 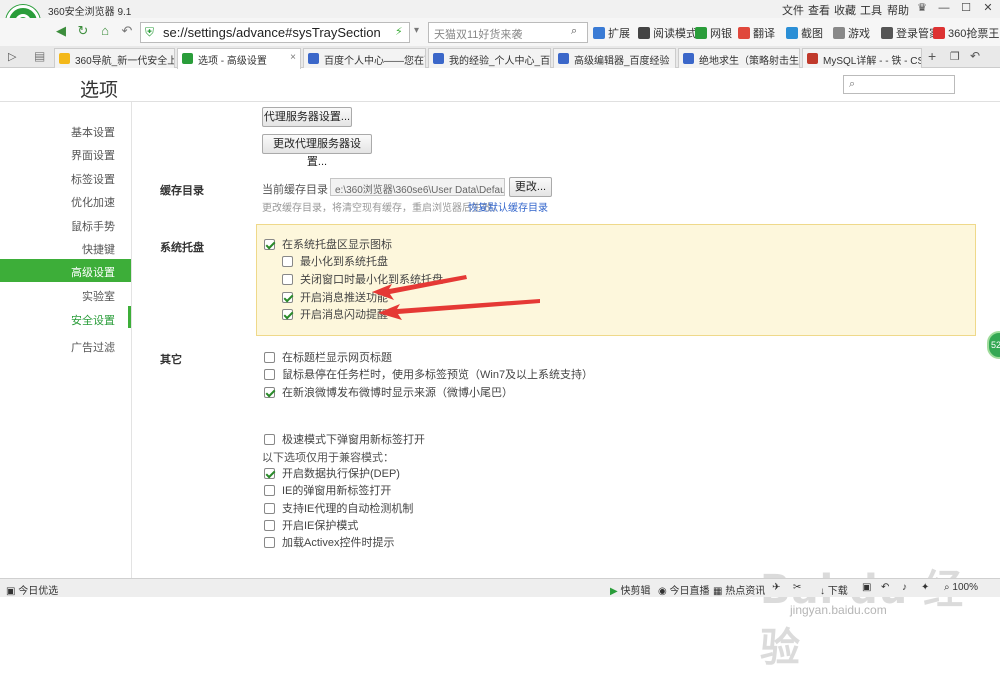 What do you see at coordinates (922, 8) in the screenshot?
I see `skin-icon: ♛` at bounding box center [922, 8].